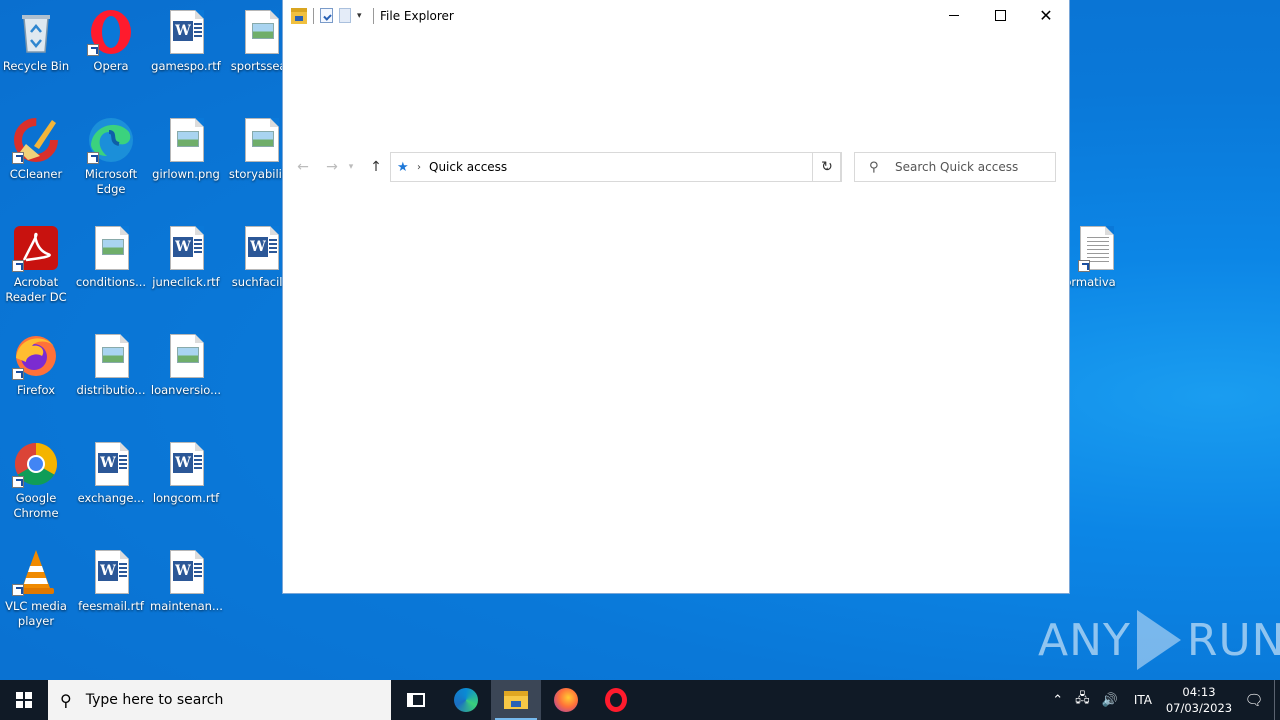  What do you see at coordinates (37, 365) in the screenshot?
I see `desktop-icon-firefox: Firefox` at bounding box center [37, 365].